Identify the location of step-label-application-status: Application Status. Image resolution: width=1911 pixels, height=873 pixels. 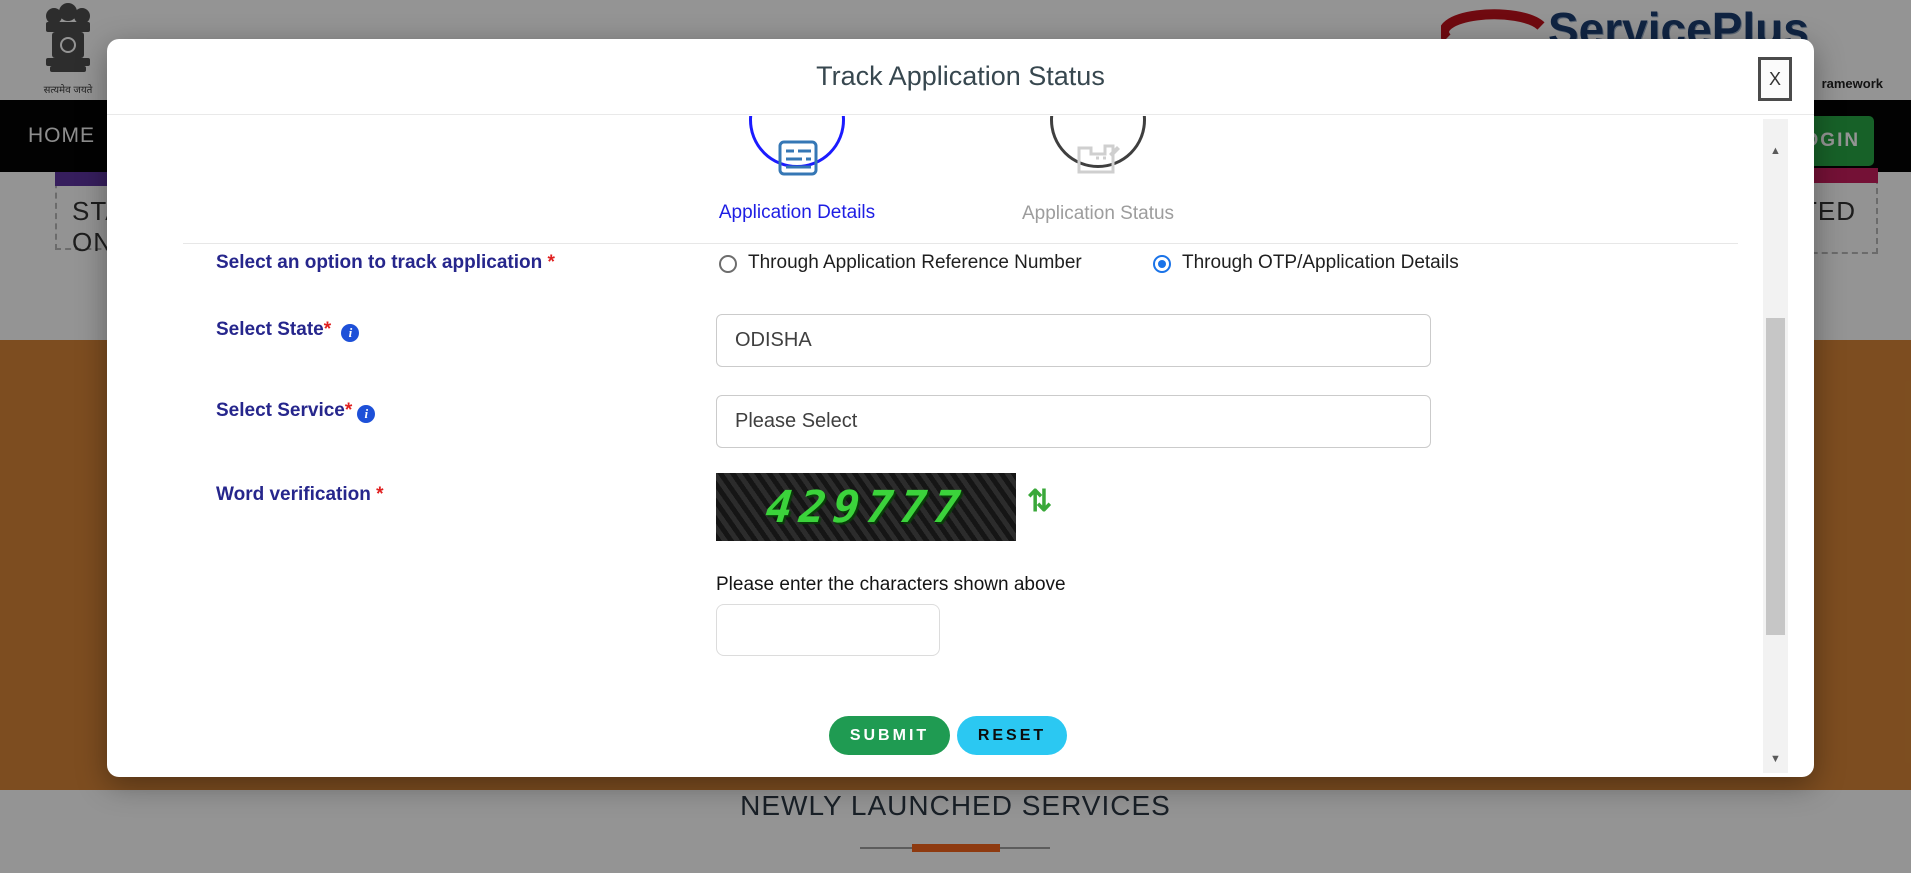
(1098, 214).